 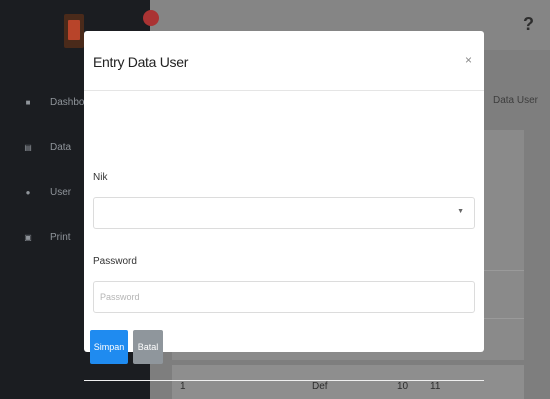 I want to click on divider, so click(x=284, y=380).